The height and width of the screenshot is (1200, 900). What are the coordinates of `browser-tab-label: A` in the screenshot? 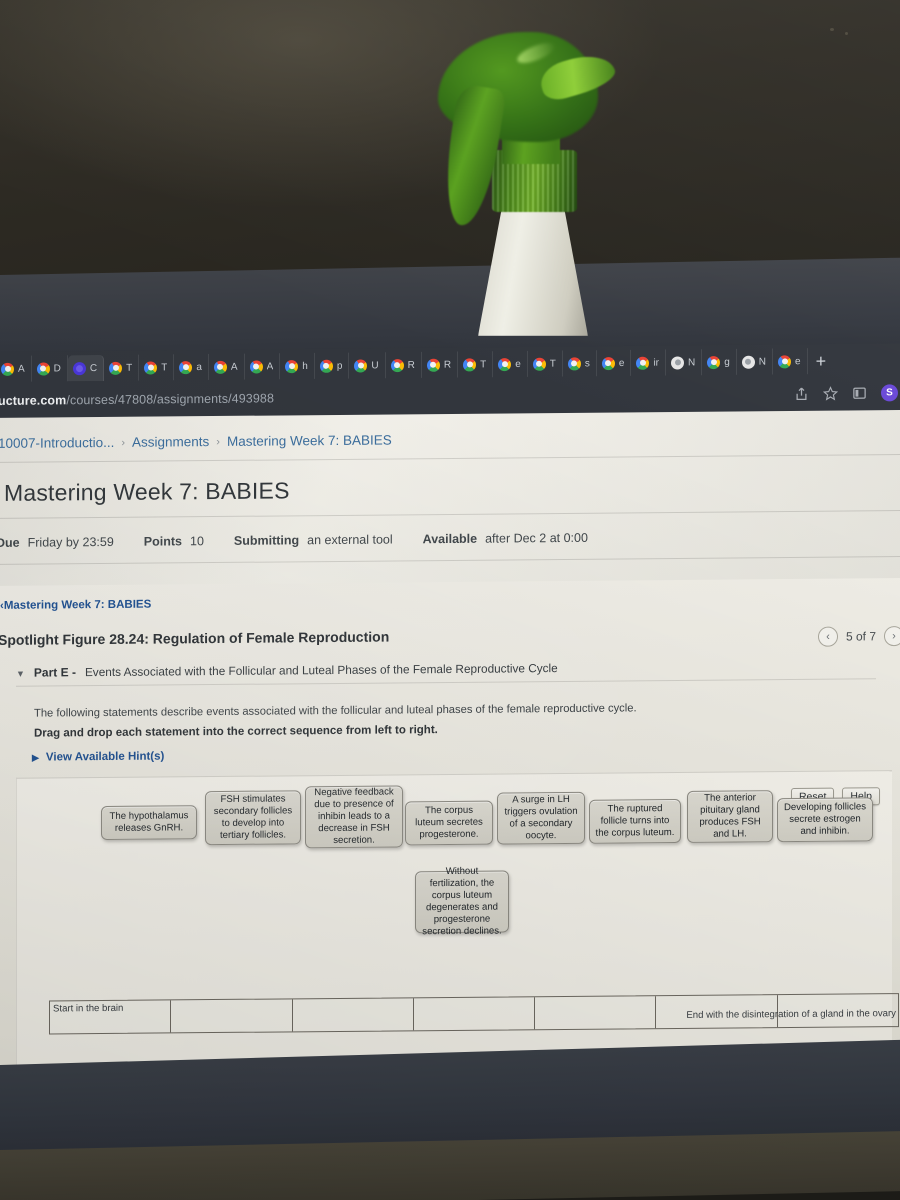 It's located at (234, 367).